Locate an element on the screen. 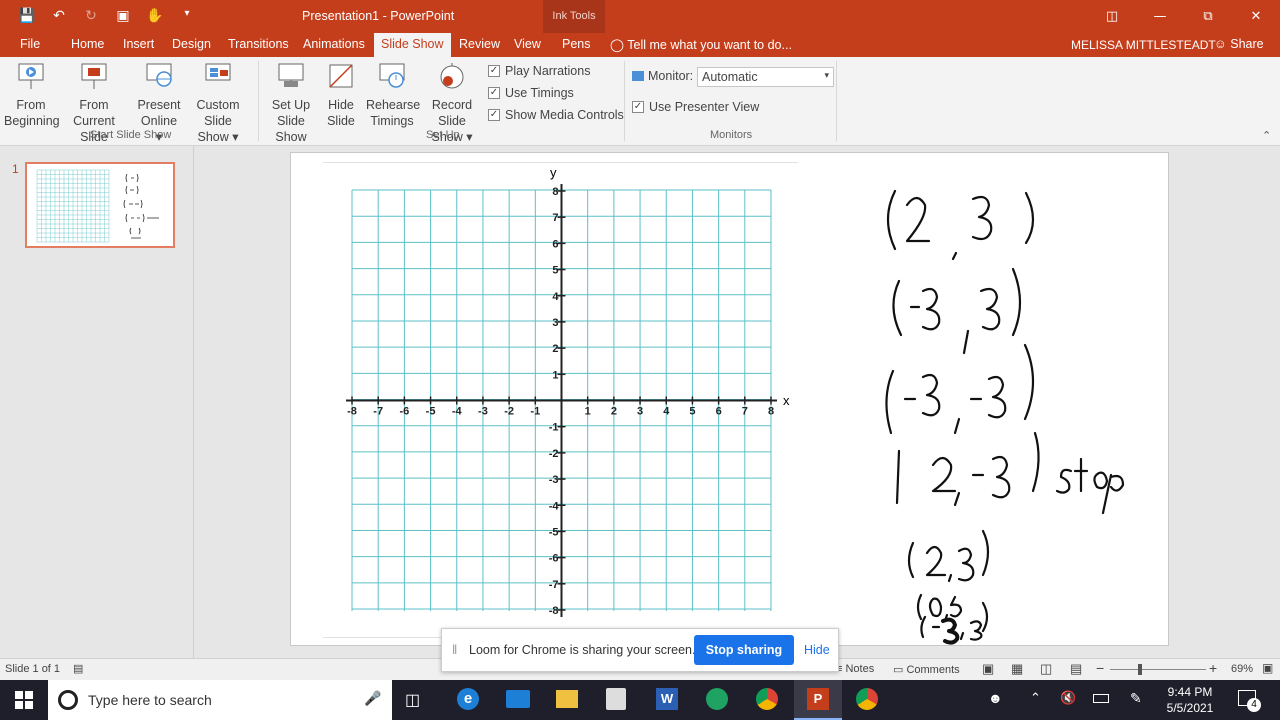 This screenshot has width=1280, height=720. zoom-in-button: + is located at coordinates (1213, 668).